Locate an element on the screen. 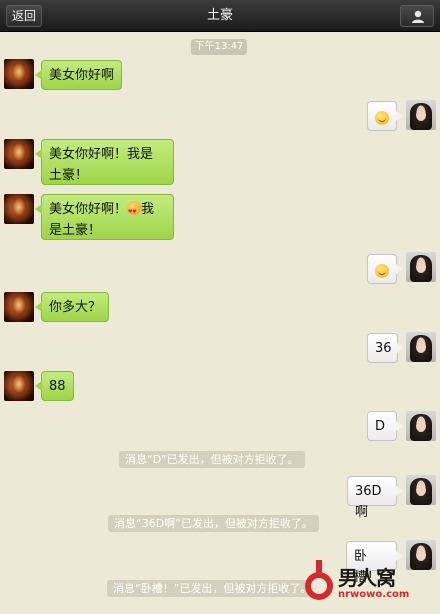 The image size is (440, 614). sent-message: 36 is located at coordinates (385, 348).